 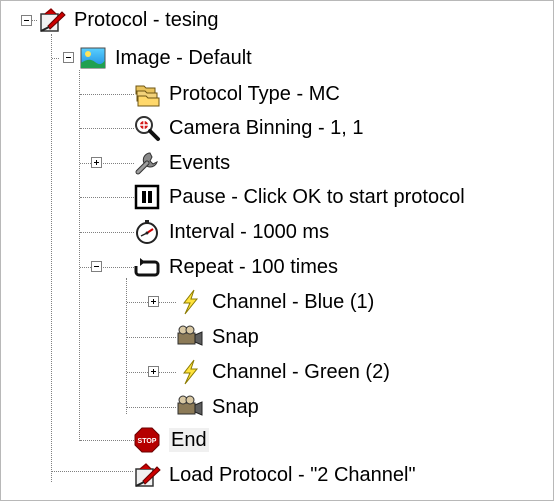 What do you see at coordinates (26, 20) in the screenshot?
I see `collapse-toggle-protocol` at bounding box center [26, 20].